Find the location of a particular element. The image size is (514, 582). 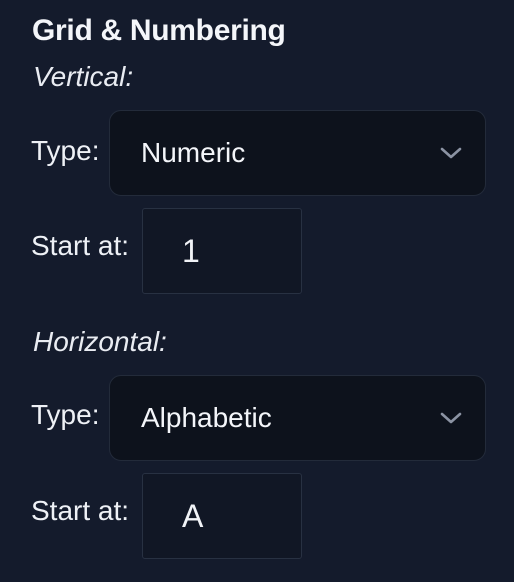

vertical-type-label: Type: is located at coordinates (65, 150).